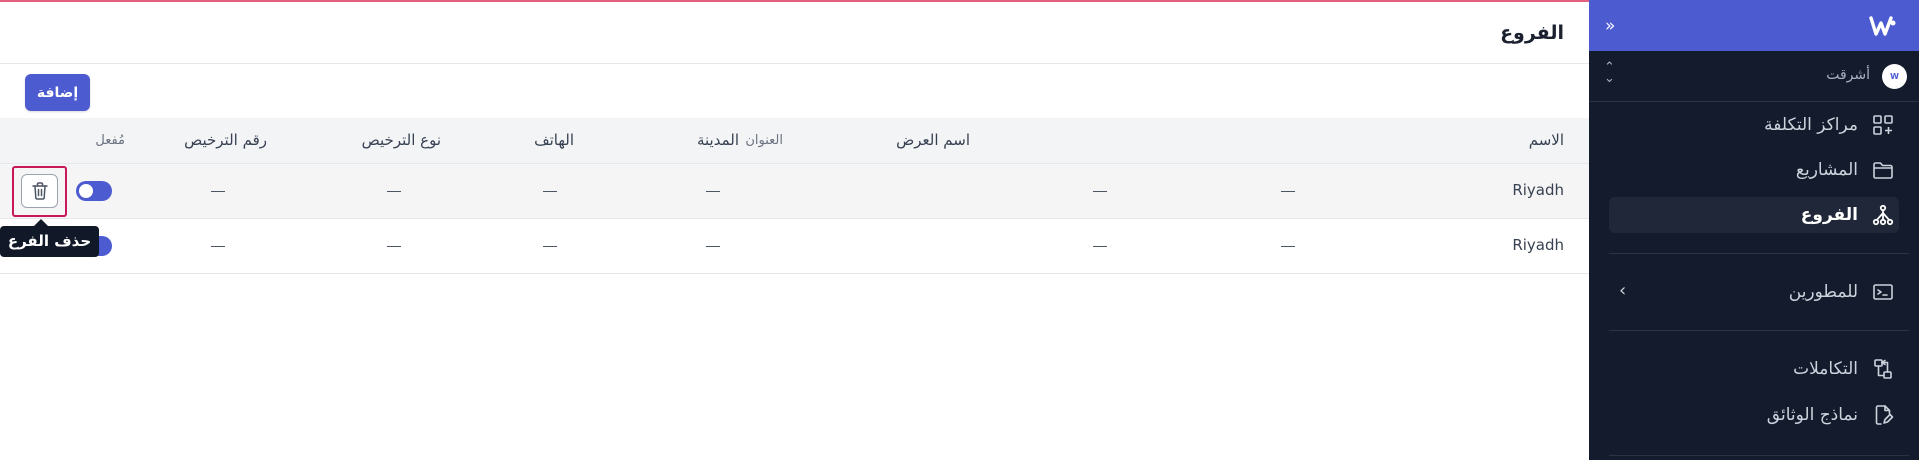 The image size is (1919, 460). What do you see at coordinates (1883, 125) in the screenshot?
I see `grid-plus-icon` at bounding box center [1883, 125].